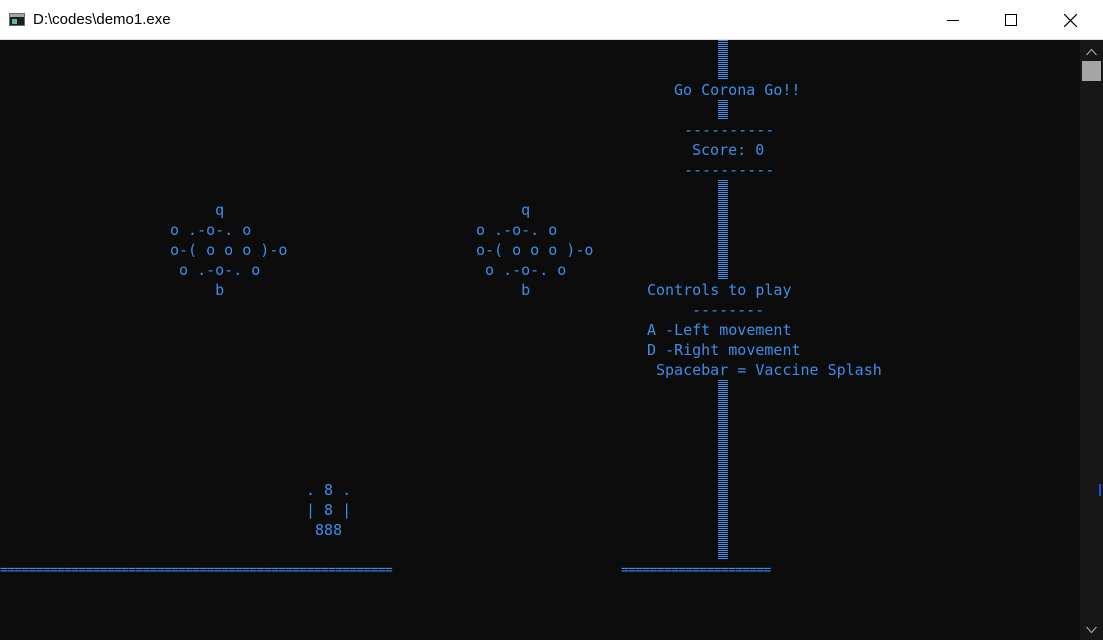 The width and height of the screenshot is (1103, 640). Describe the element at coordinates (1100, 490) in the screenshot. I see `edge-artifact` at that location.